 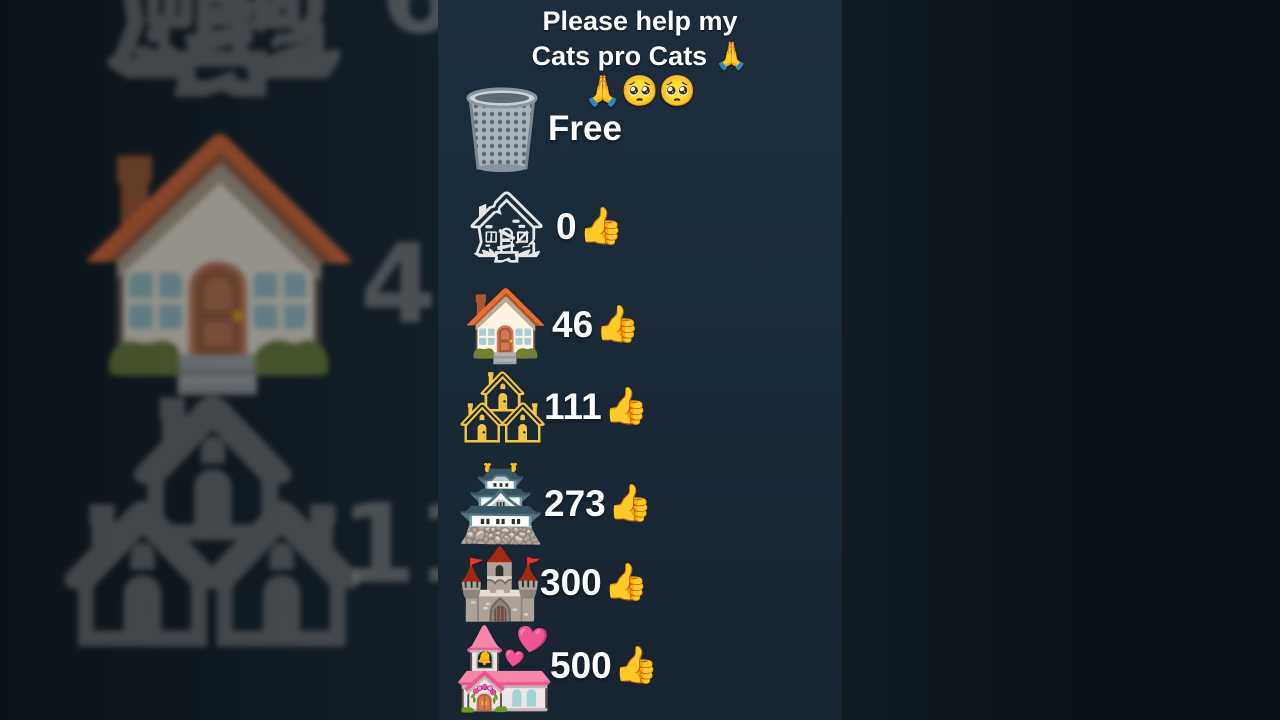 I want to click on tier-label: 46, so click(x=573, y=324).